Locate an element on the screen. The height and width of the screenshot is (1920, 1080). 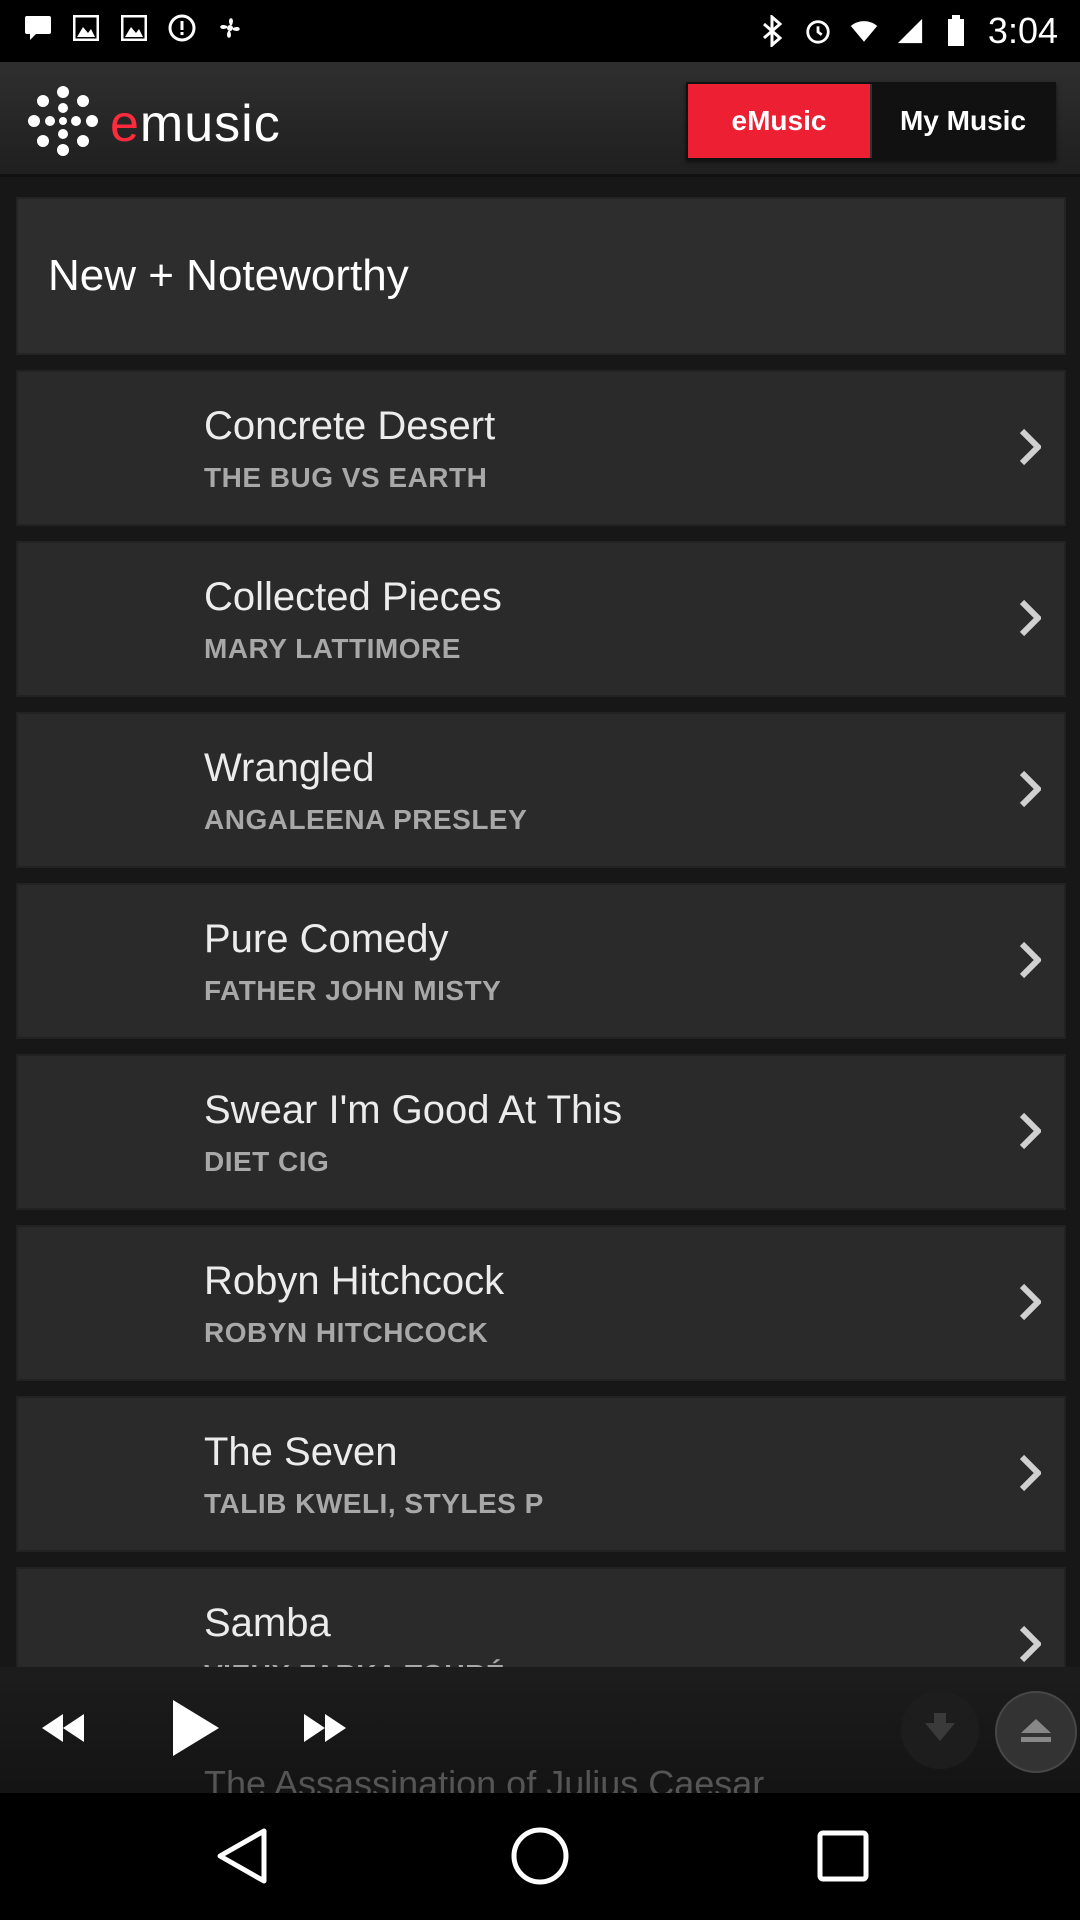
list-item: Swear I'm Good At This DIET CIG is located at coordinates (541, 1132).